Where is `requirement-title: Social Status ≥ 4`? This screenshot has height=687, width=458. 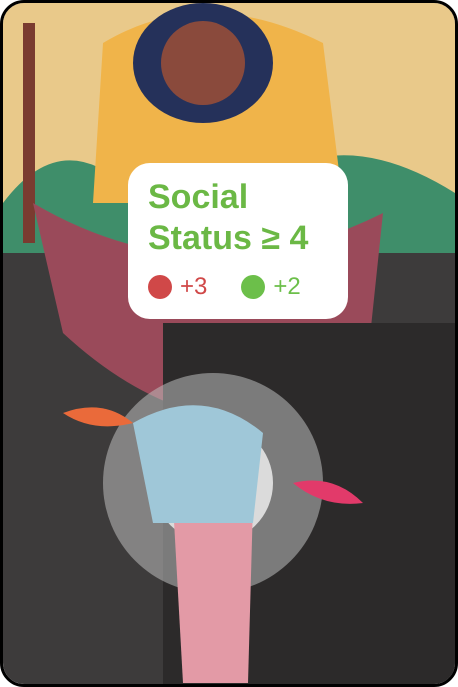 requirement-title: Social Status ≥ 4 is located at coordinates (229, 218).